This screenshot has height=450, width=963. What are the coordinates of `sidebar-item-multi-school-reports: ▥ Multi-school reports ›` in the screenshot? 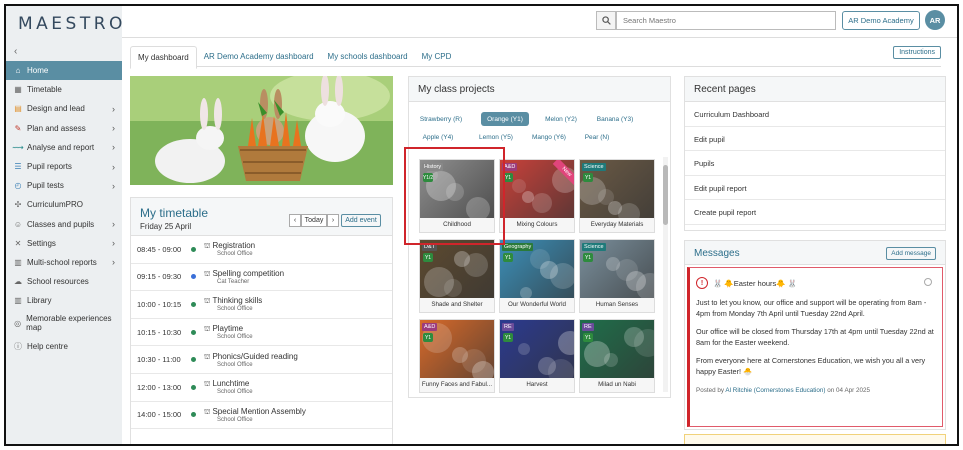 It's located at (64, 262).